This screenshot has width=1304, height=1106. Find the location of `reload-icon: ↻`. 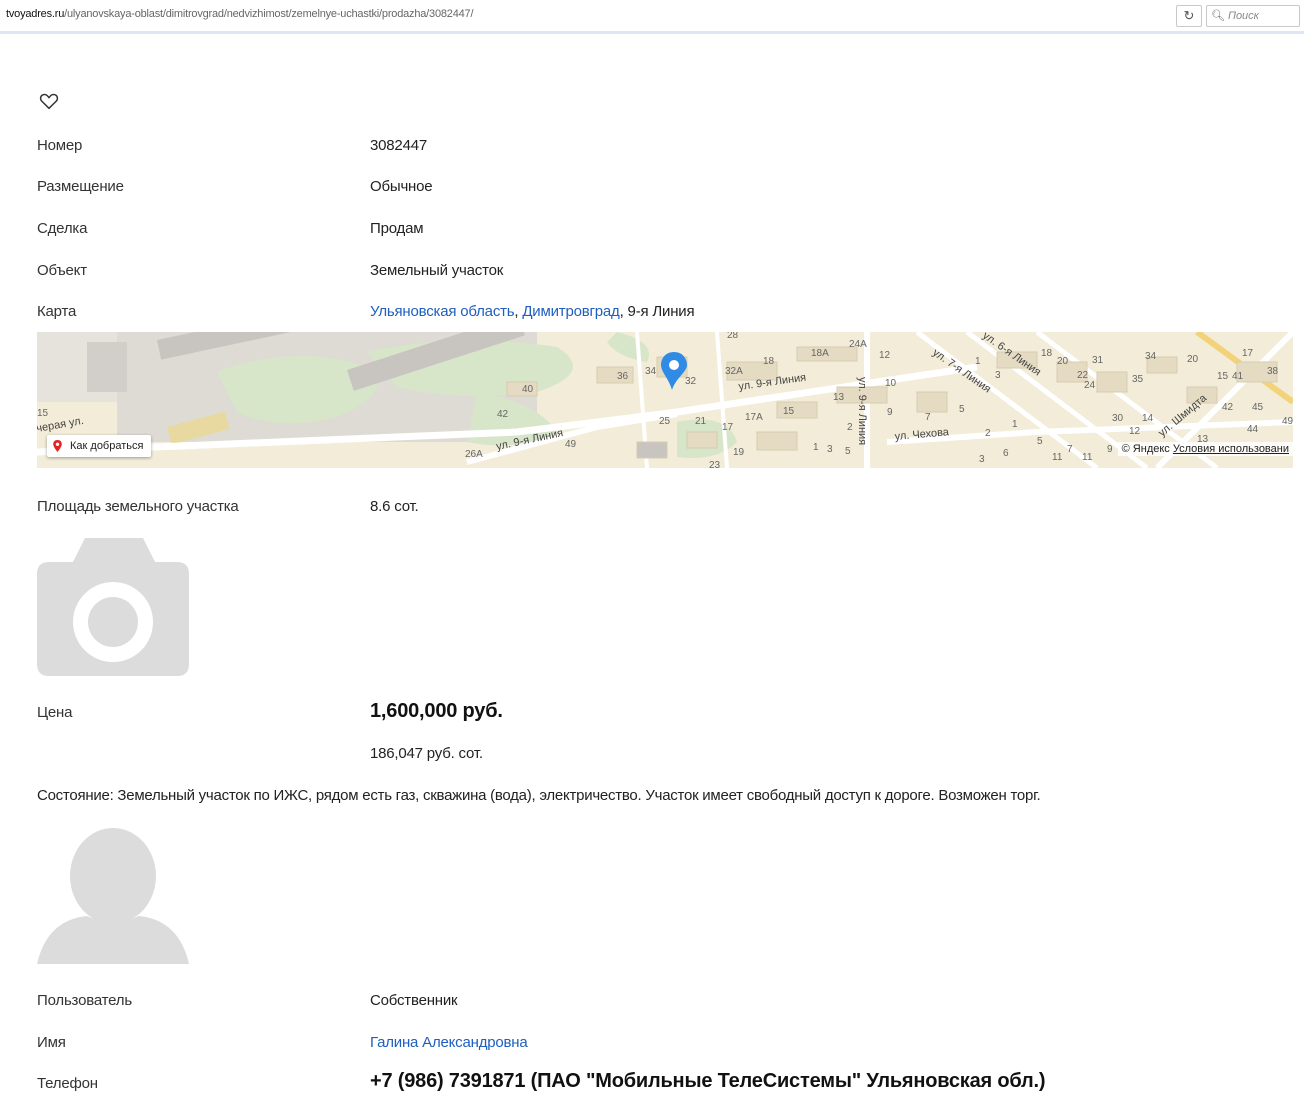

reload-icon: ↻ is located at coordinates (1189, 15).